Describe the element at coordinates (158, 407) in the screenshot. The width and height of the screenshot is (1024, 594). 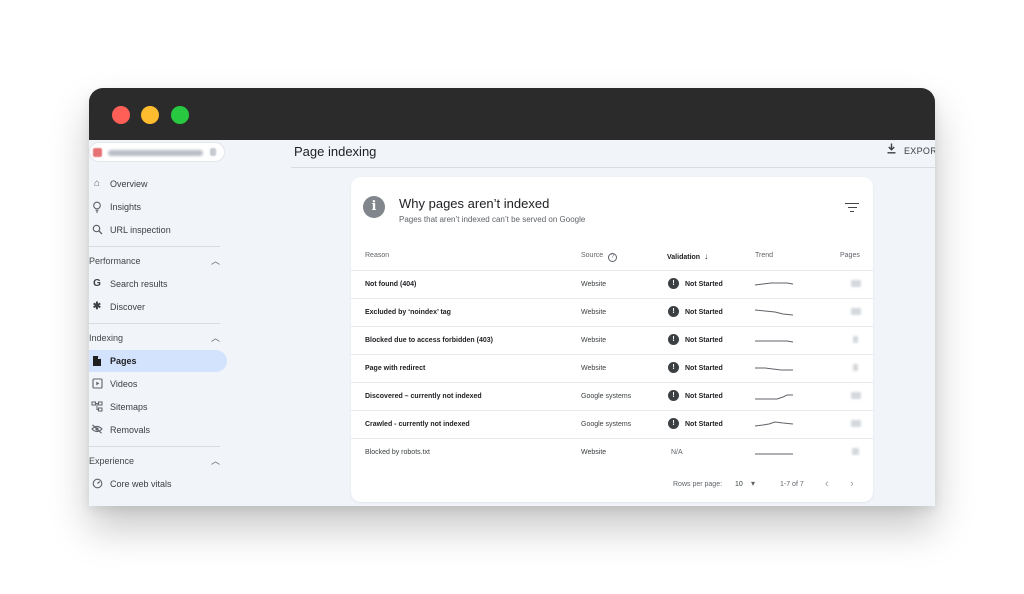
I see `sidebar-item-sitemaps: Sitemaps` at that location.